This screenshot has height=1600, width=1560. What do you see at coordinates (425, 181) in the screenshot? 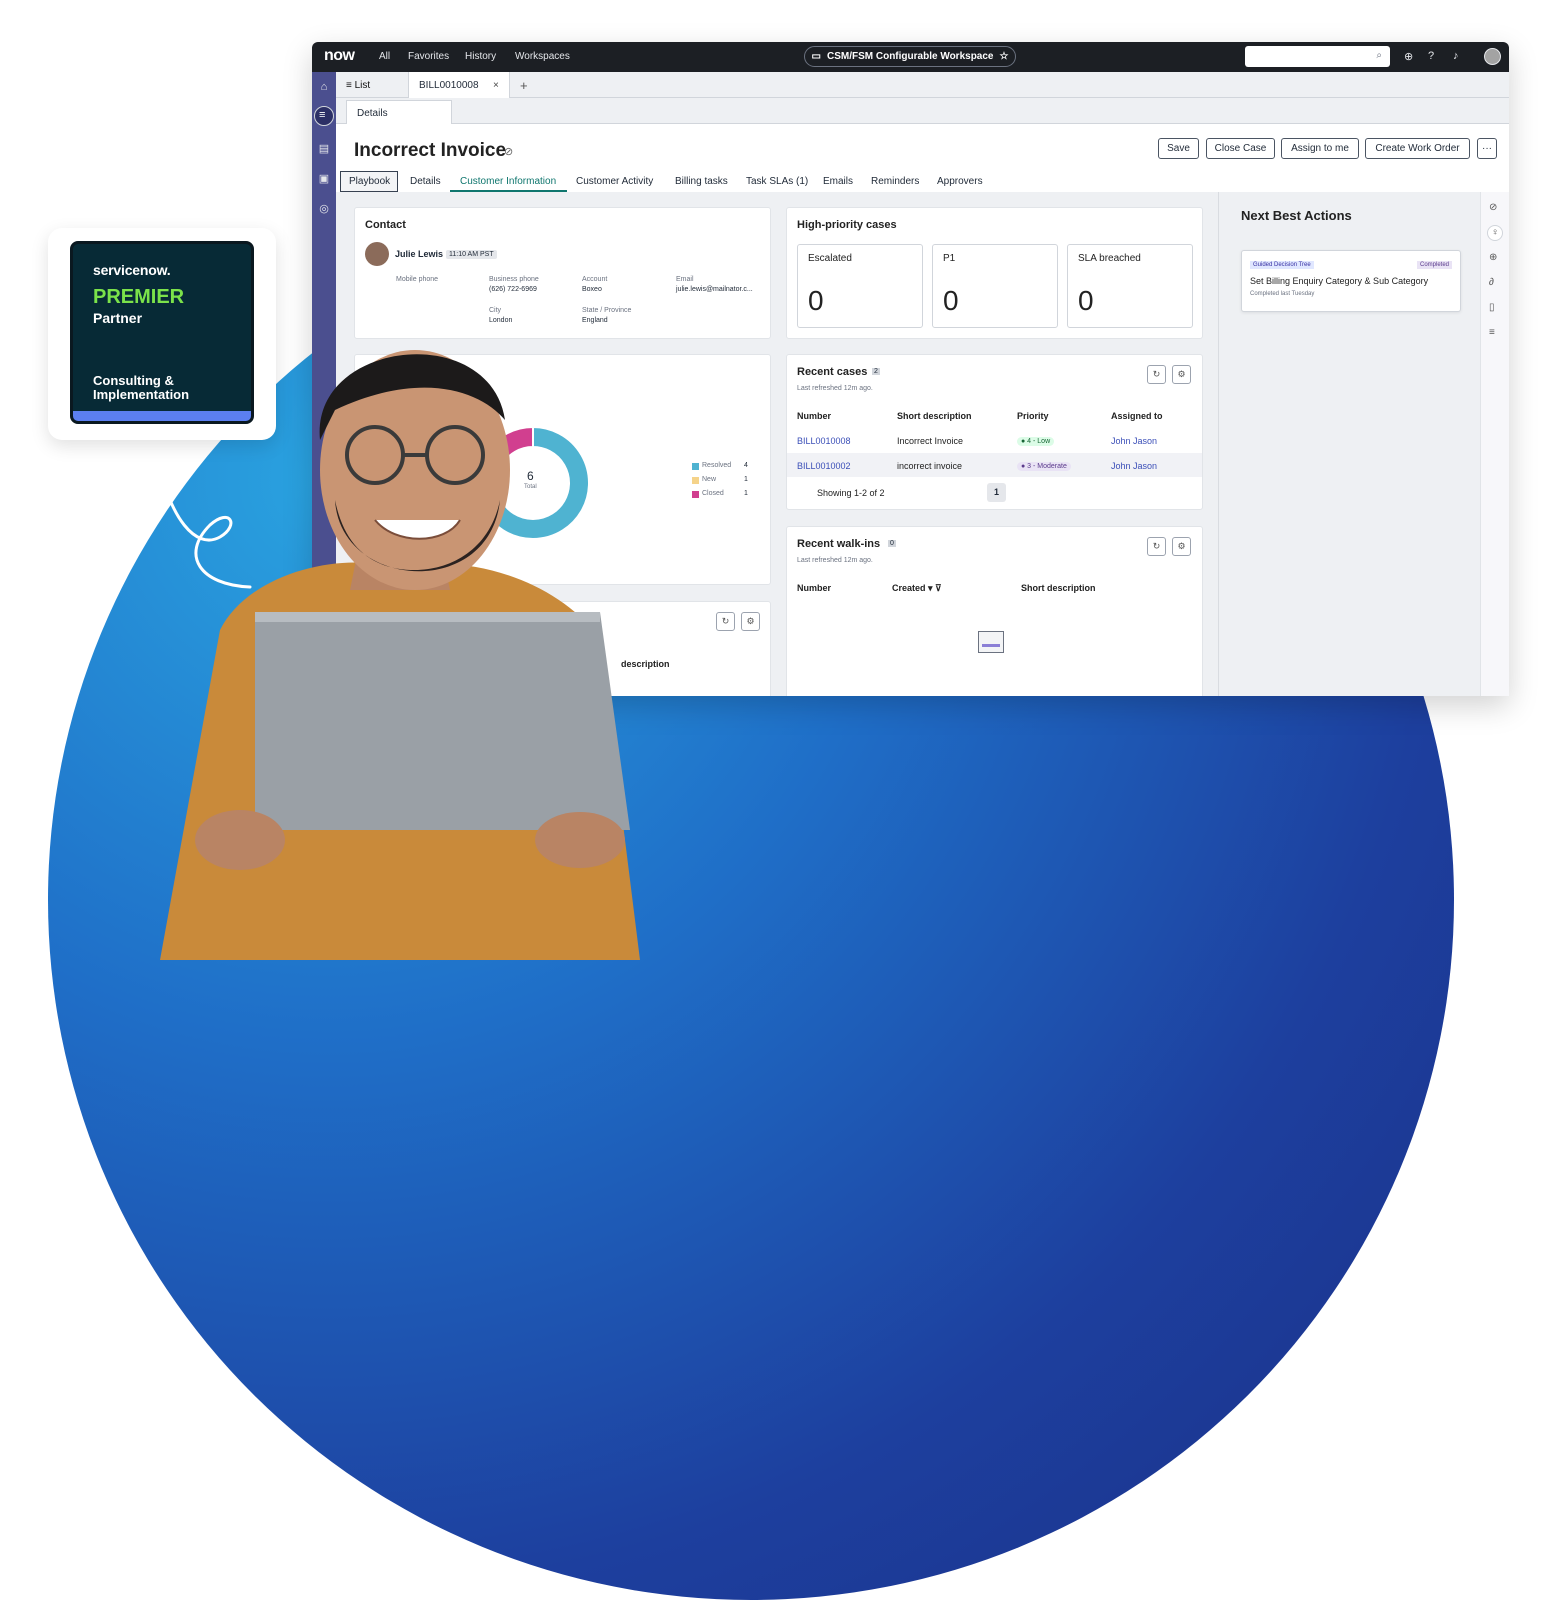
I see `tab-details: Details` at bounding box center [425, 181].